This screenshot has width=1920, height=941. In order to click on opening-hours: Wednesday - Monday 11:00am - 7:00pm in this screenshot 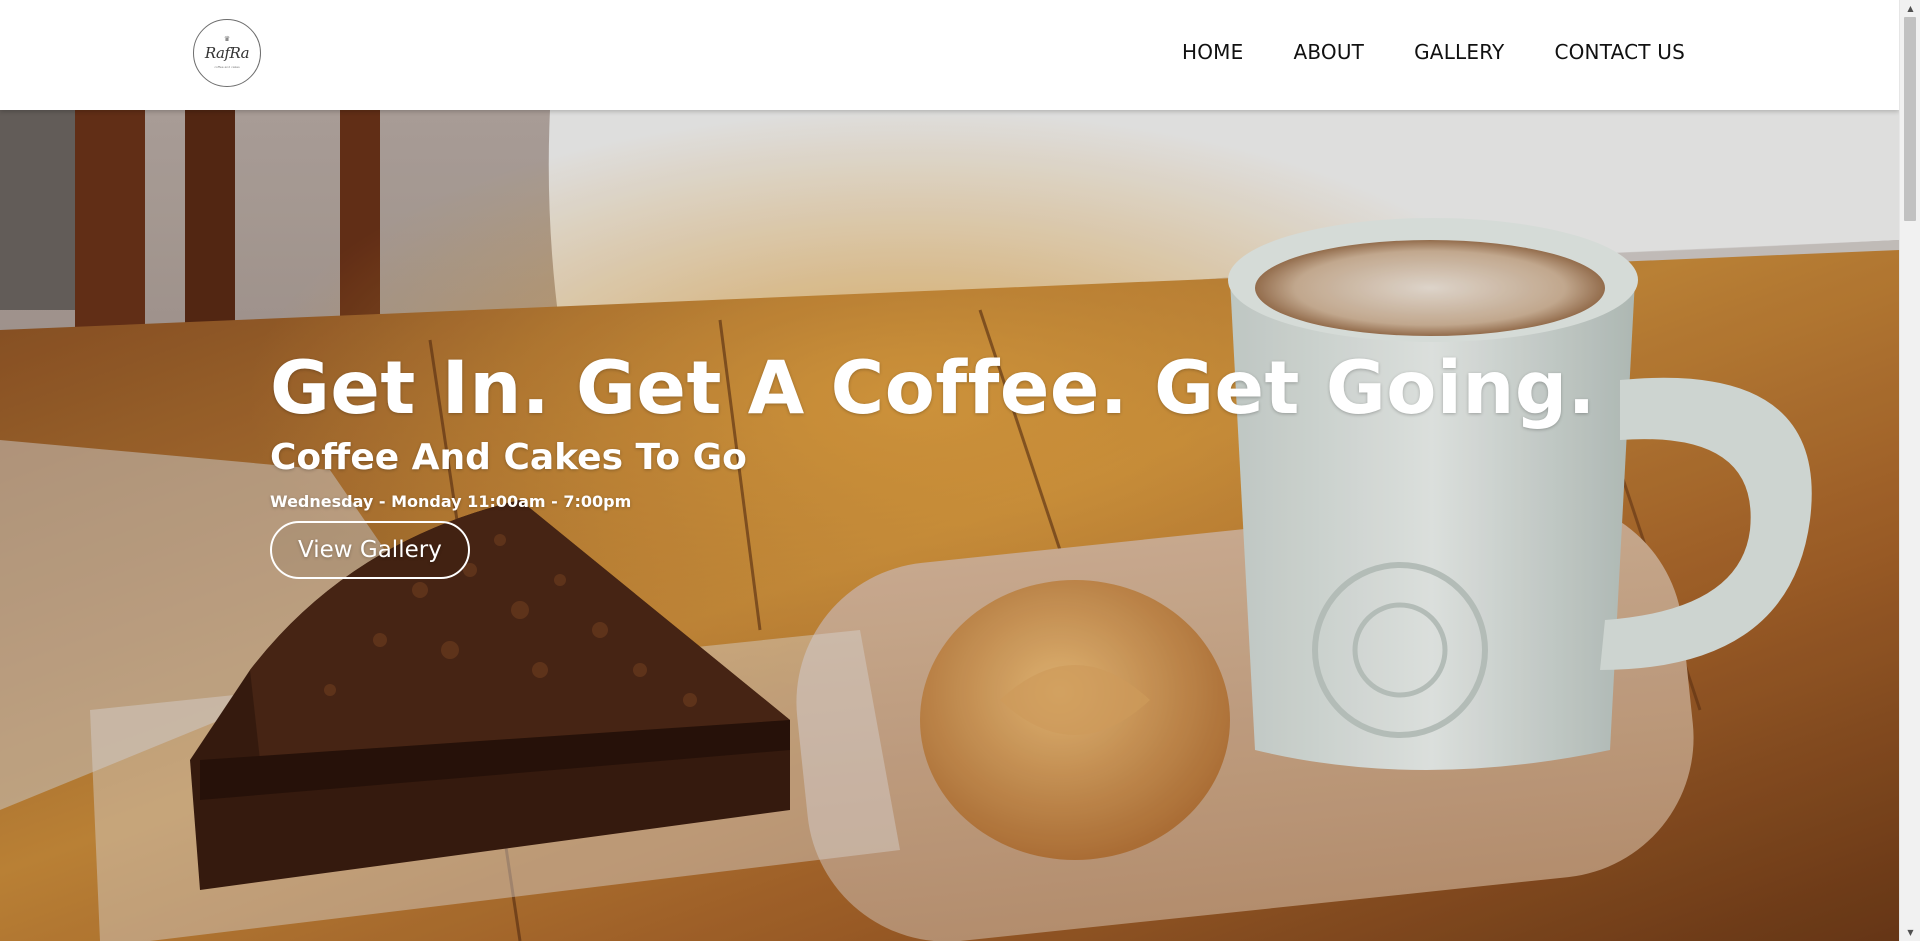, I will do `click(451, 501)`.